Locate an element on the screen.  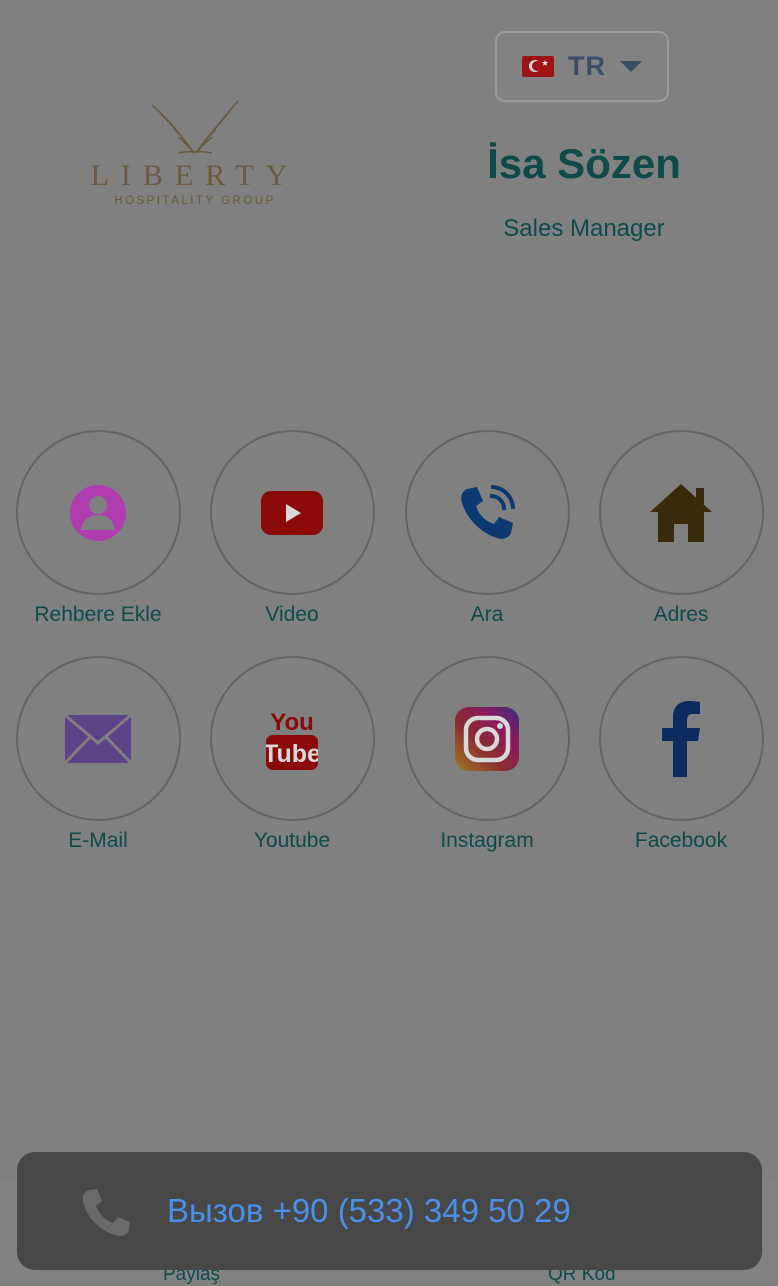
action-label: Ara is located at coordinates (487, 614).